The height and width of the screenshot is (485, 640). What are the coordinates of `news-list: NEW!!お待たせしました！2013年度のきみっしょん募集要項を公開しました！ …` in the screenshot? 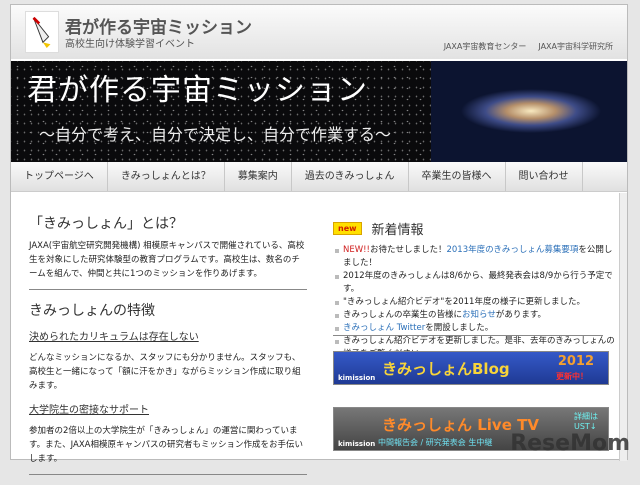 It's located at (474, 302).